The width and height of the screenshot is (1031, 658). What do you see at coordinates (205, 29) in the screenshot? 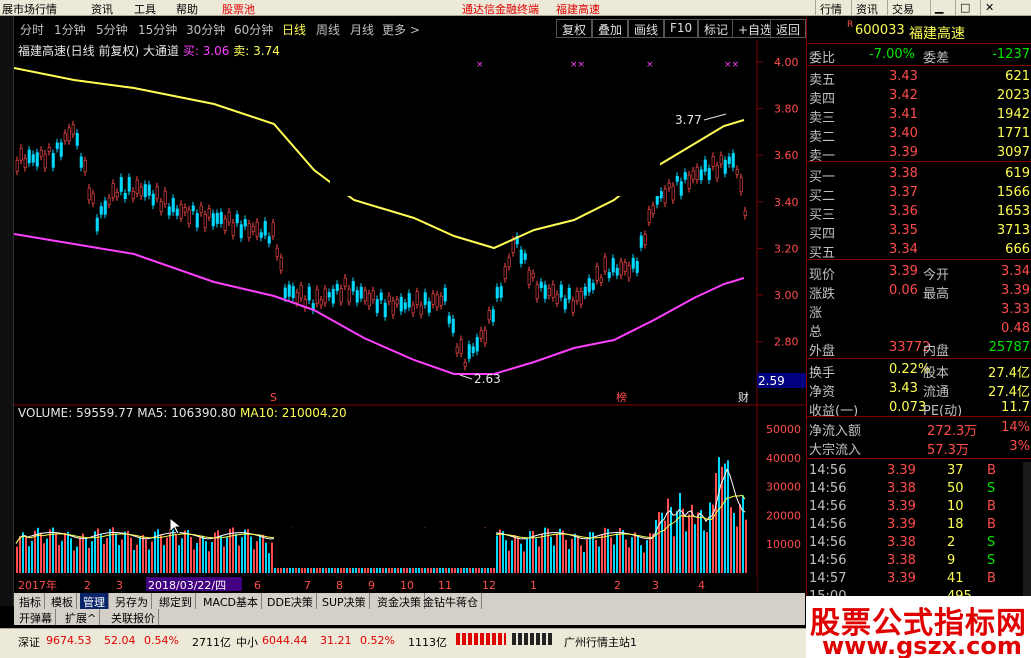
I see `period-tab: 30分钟` at bounding box center [205, 29].